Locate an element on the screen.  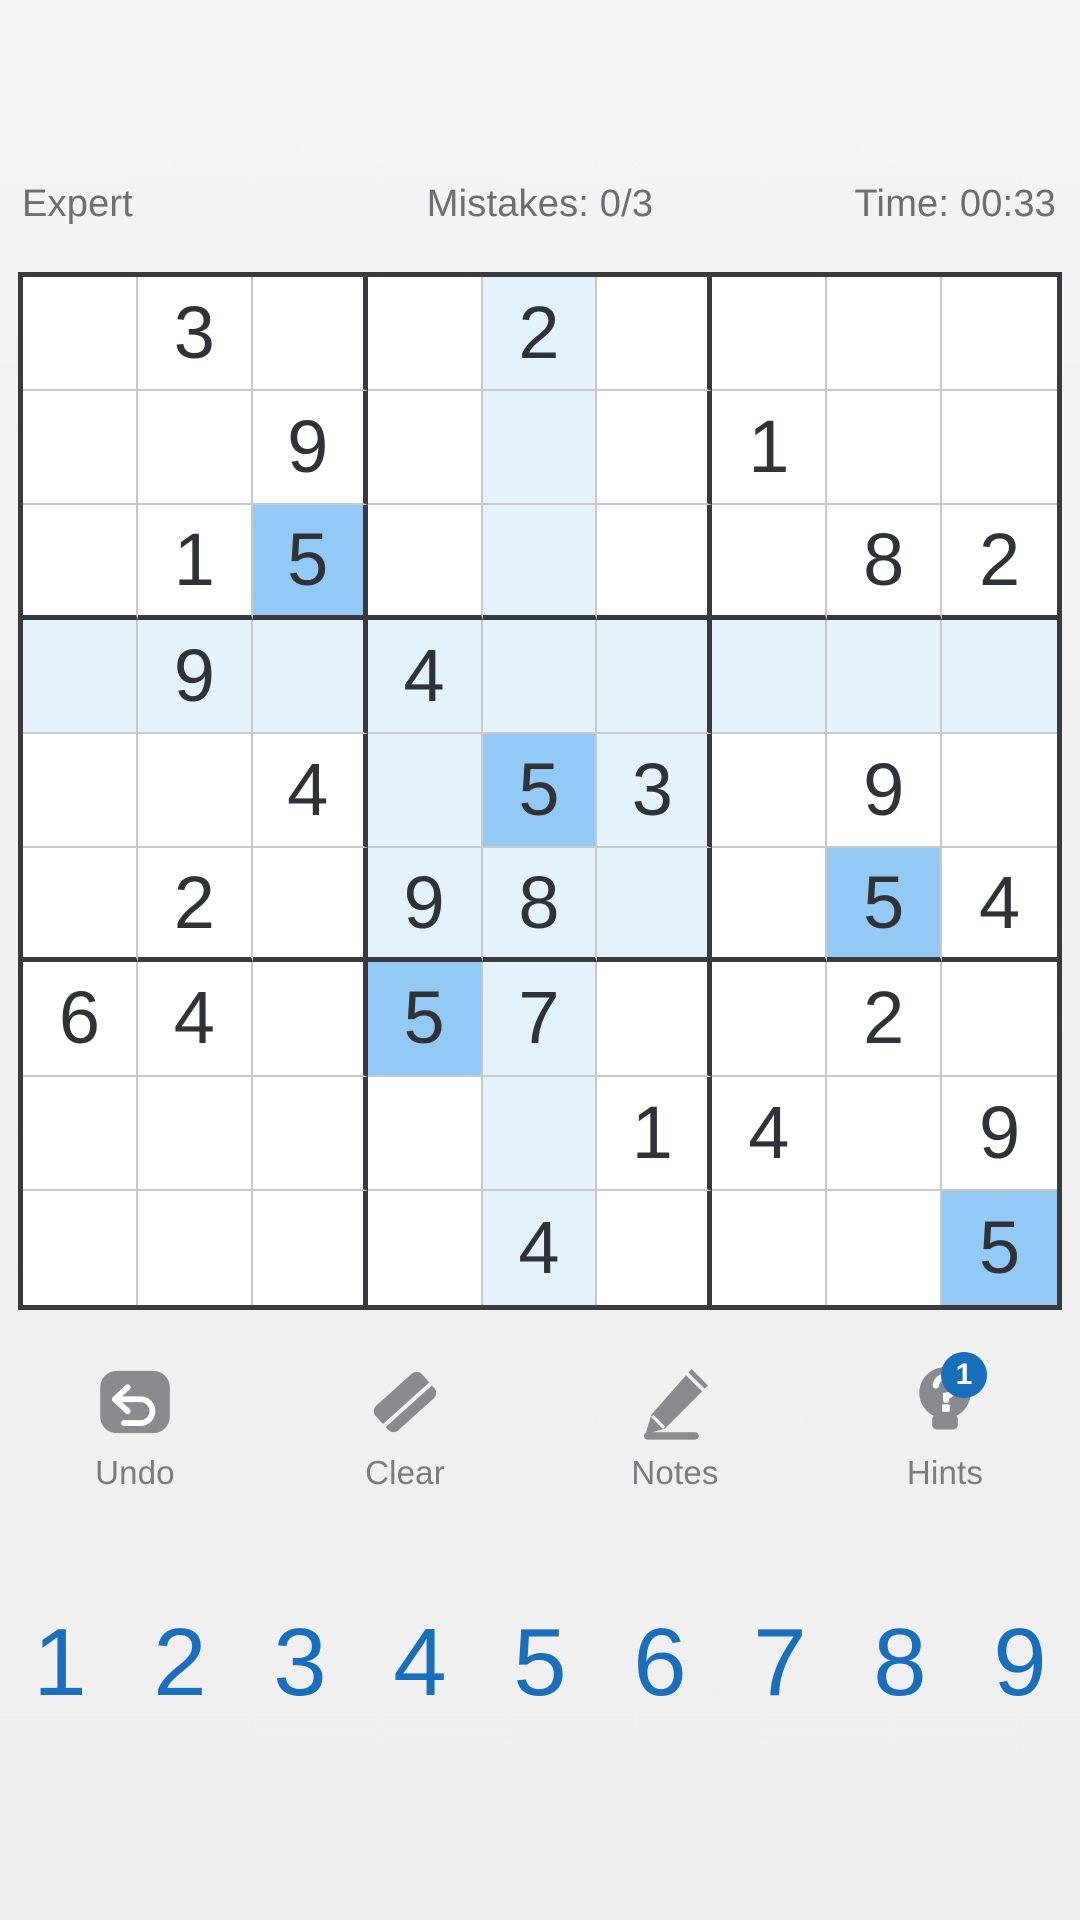
sudoku-cell-r4c6 is located at coordinates (655, 676).